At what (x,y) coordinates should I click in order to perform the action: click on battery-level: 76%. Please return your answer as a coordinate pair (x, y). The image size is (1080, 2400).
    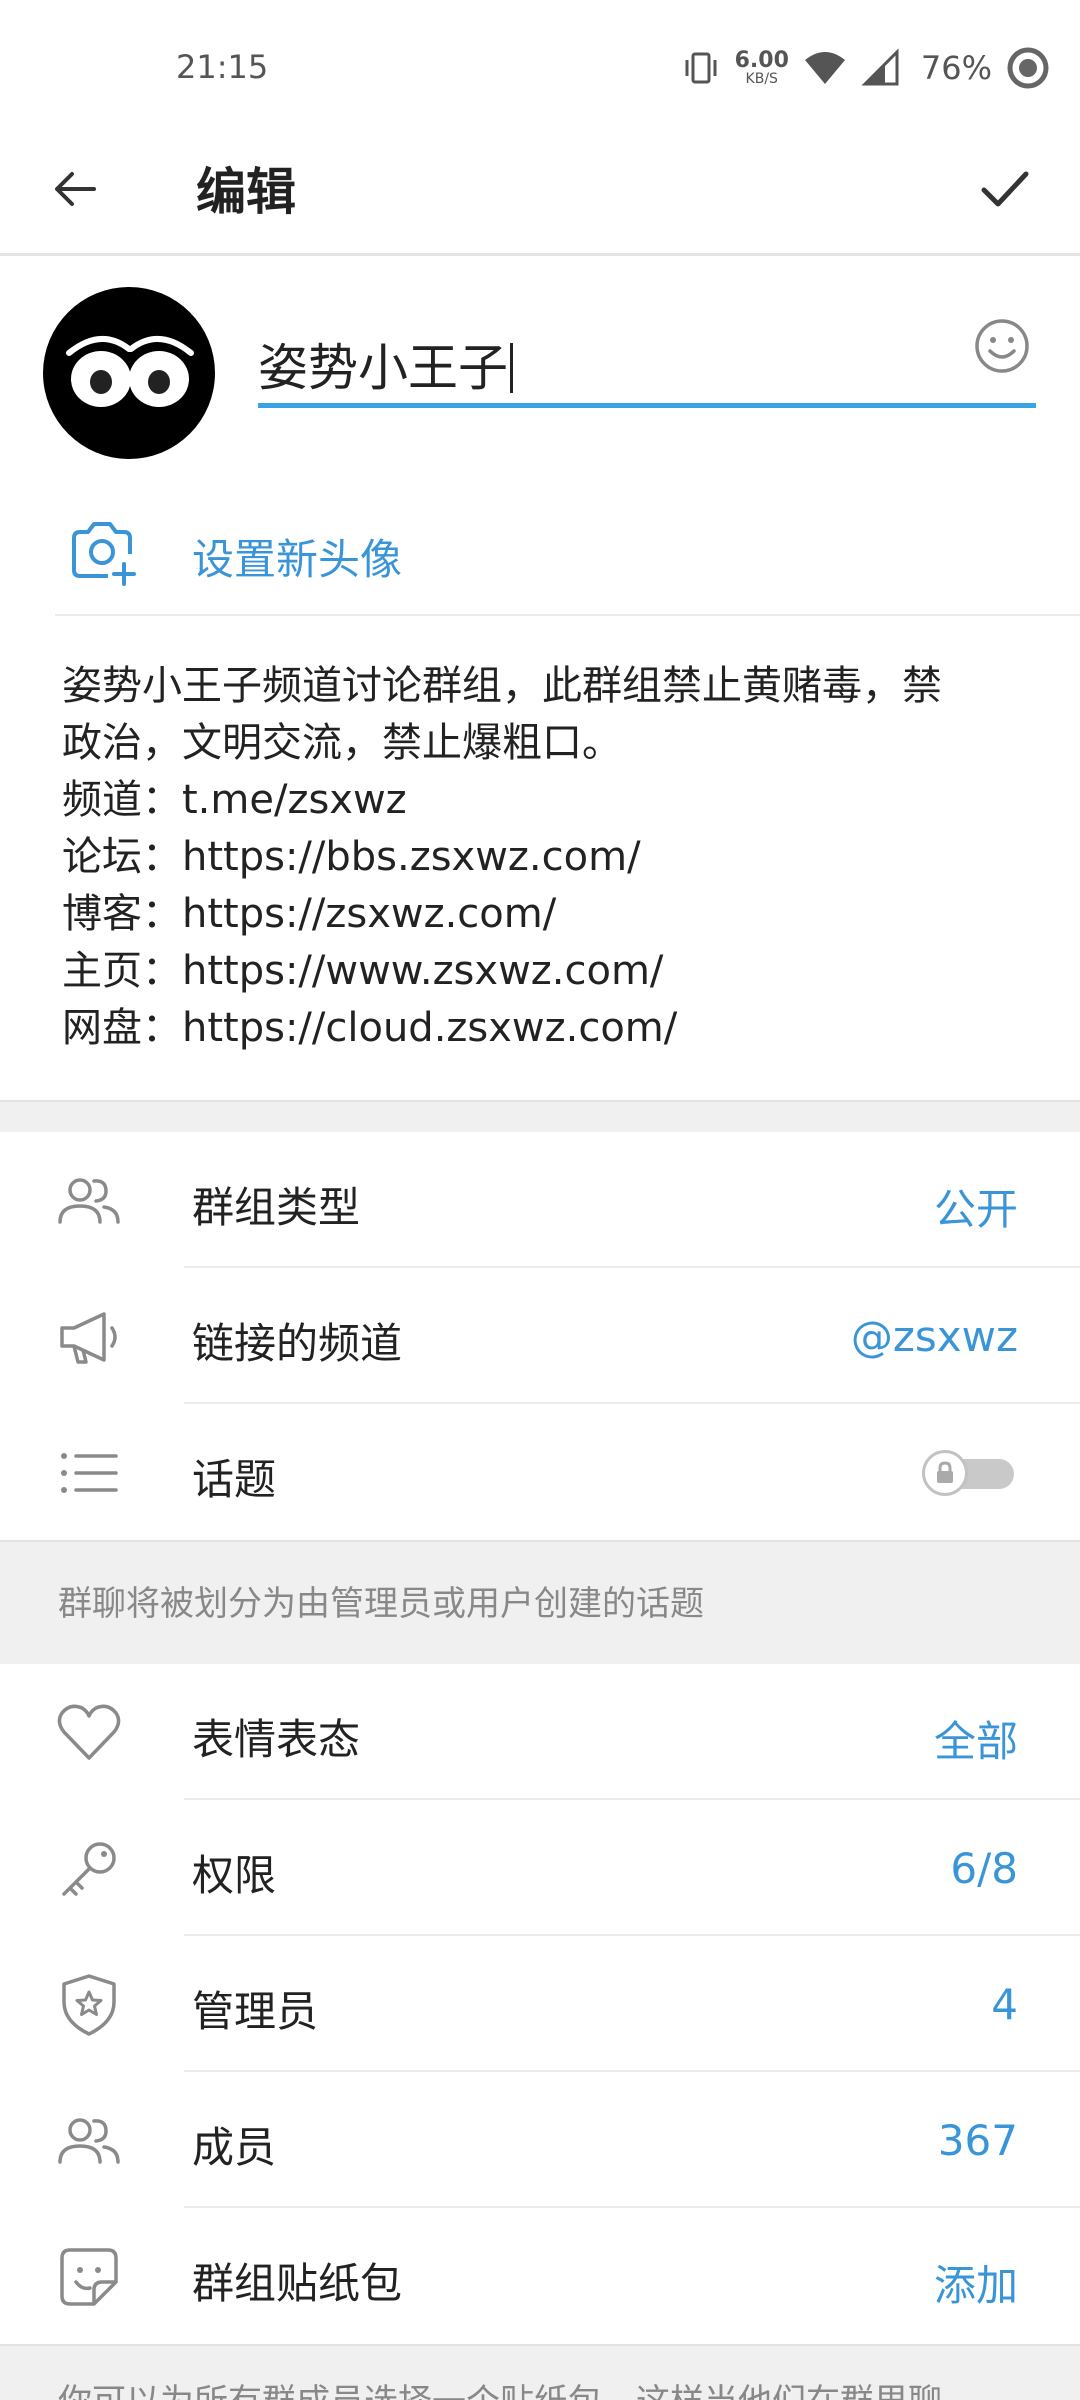
    Looking at the image, I should click on (956, 68).